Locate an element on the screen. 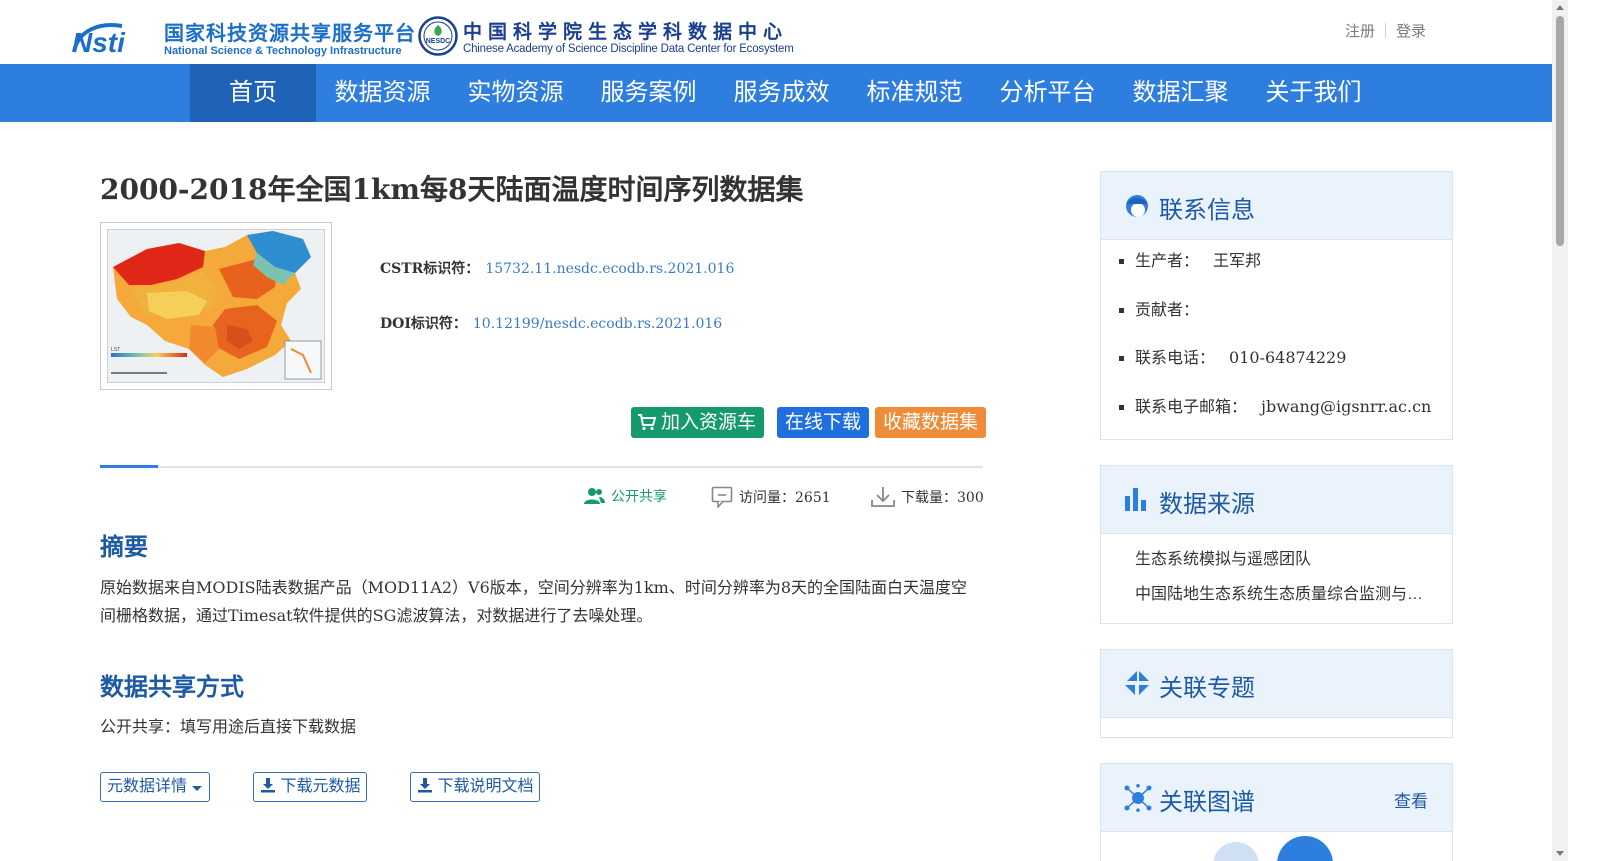 Image resolution: width=1600 pixels, height=861 pixels. contact-value: 王军邦 is located at coordinates (1237, 260).